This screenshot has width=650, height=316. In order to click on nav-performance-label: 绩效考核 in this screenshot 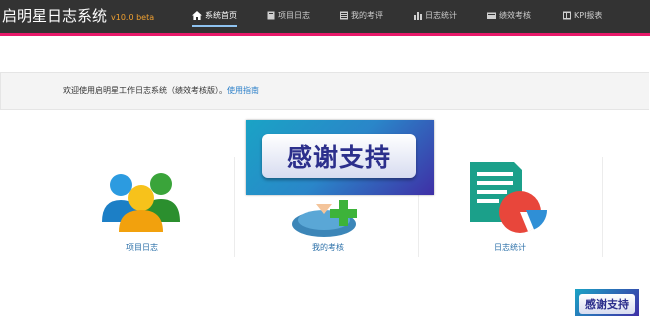, I will do `click(515, 15)`.